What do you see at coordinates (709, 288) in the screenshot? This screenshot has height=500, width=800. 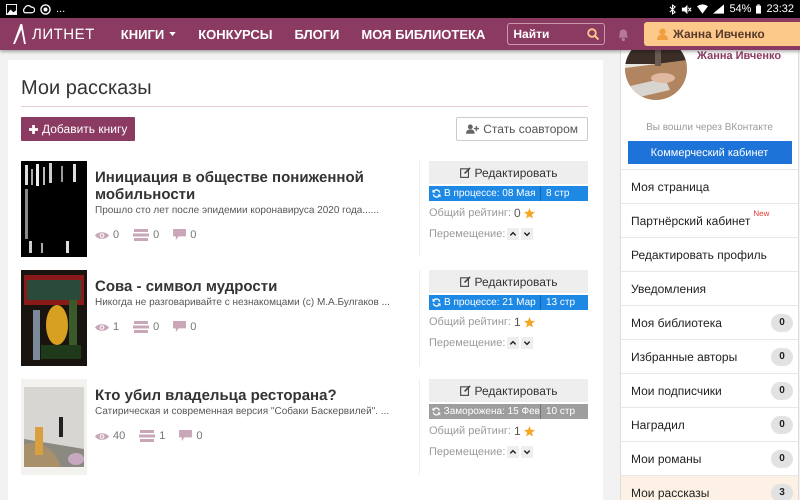 I see `menu-item: Уведомления` at bounding box center [709, 288].